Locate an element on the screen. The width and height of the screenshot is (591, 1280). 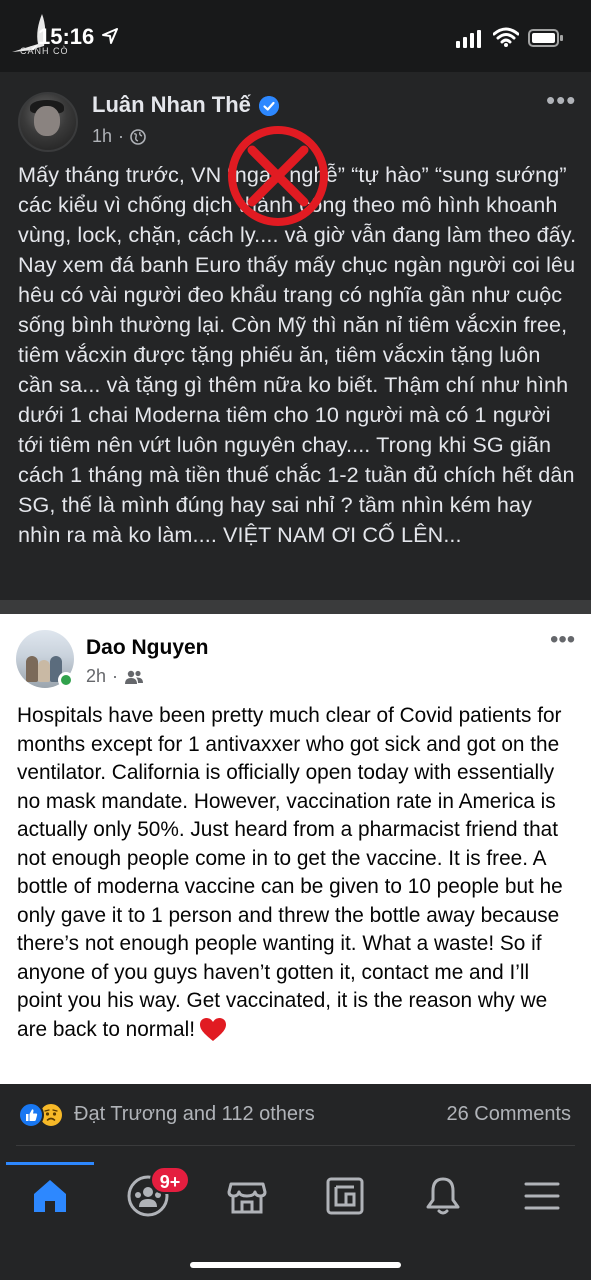
post-separator is located at coordinates (295, 607).